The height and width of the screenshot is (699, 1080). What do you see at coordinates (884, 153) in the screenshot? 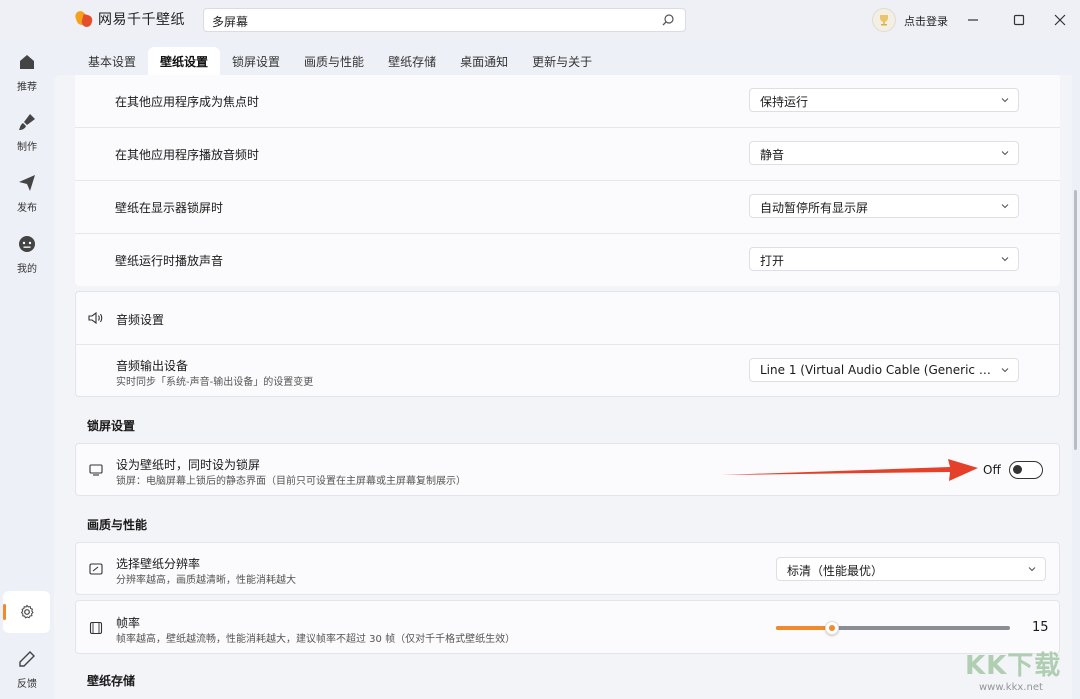
I see `audio-behavior-dropdown: 静音` at bounding box center [884, 153].